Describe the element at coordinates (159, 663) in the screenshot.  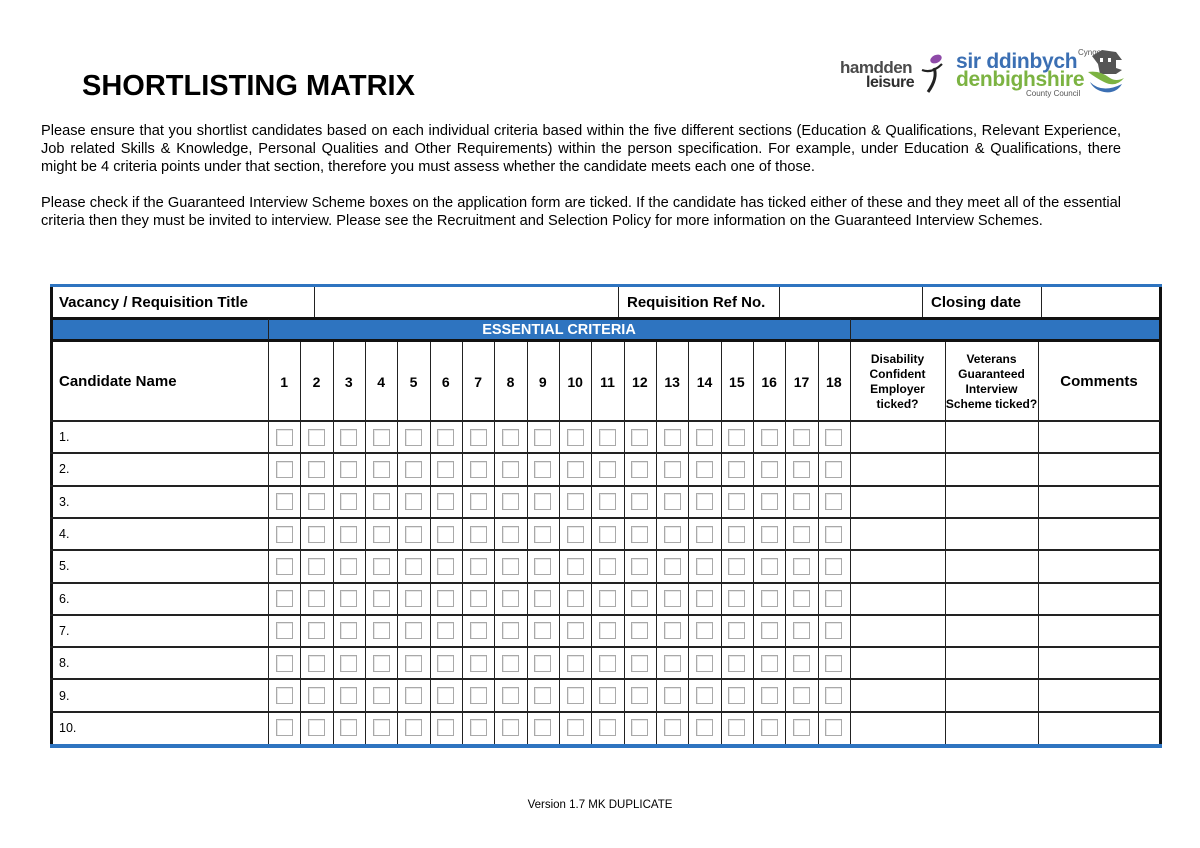
I see `candidate-name-field: 8.` at that location.